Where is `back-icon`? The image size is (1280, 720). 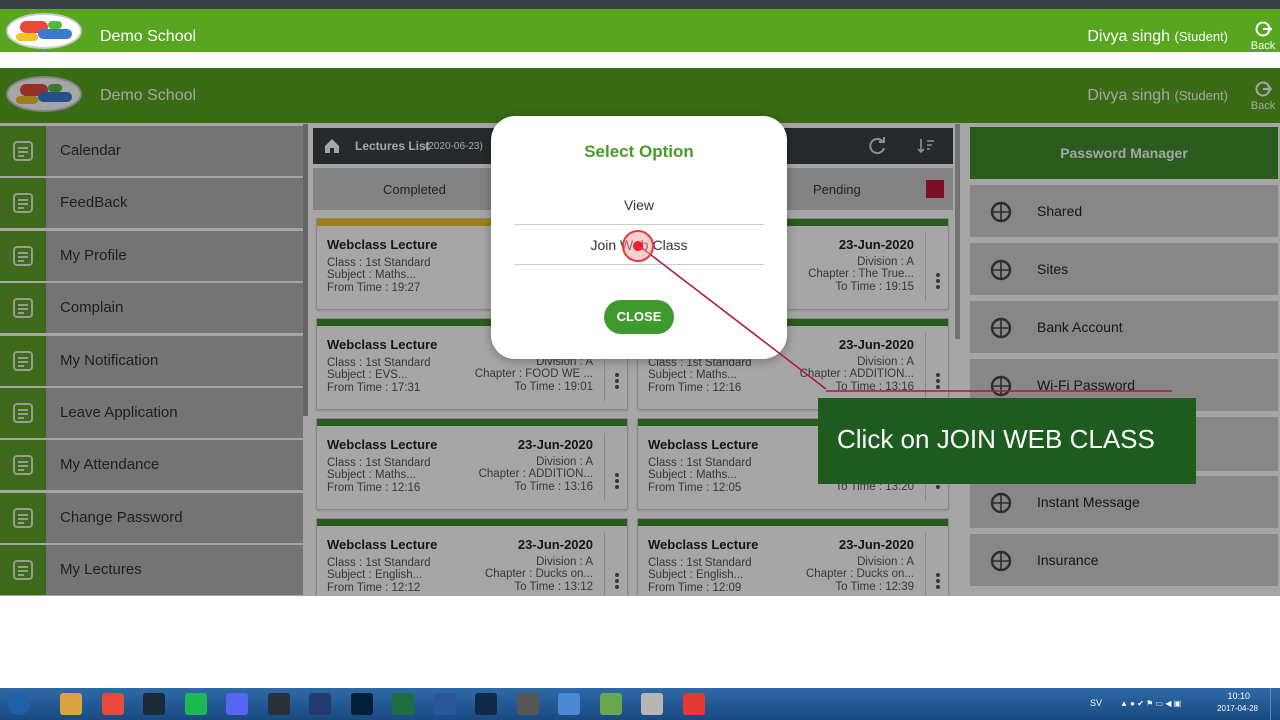
back-icon is located at coordinates (1263, 29).